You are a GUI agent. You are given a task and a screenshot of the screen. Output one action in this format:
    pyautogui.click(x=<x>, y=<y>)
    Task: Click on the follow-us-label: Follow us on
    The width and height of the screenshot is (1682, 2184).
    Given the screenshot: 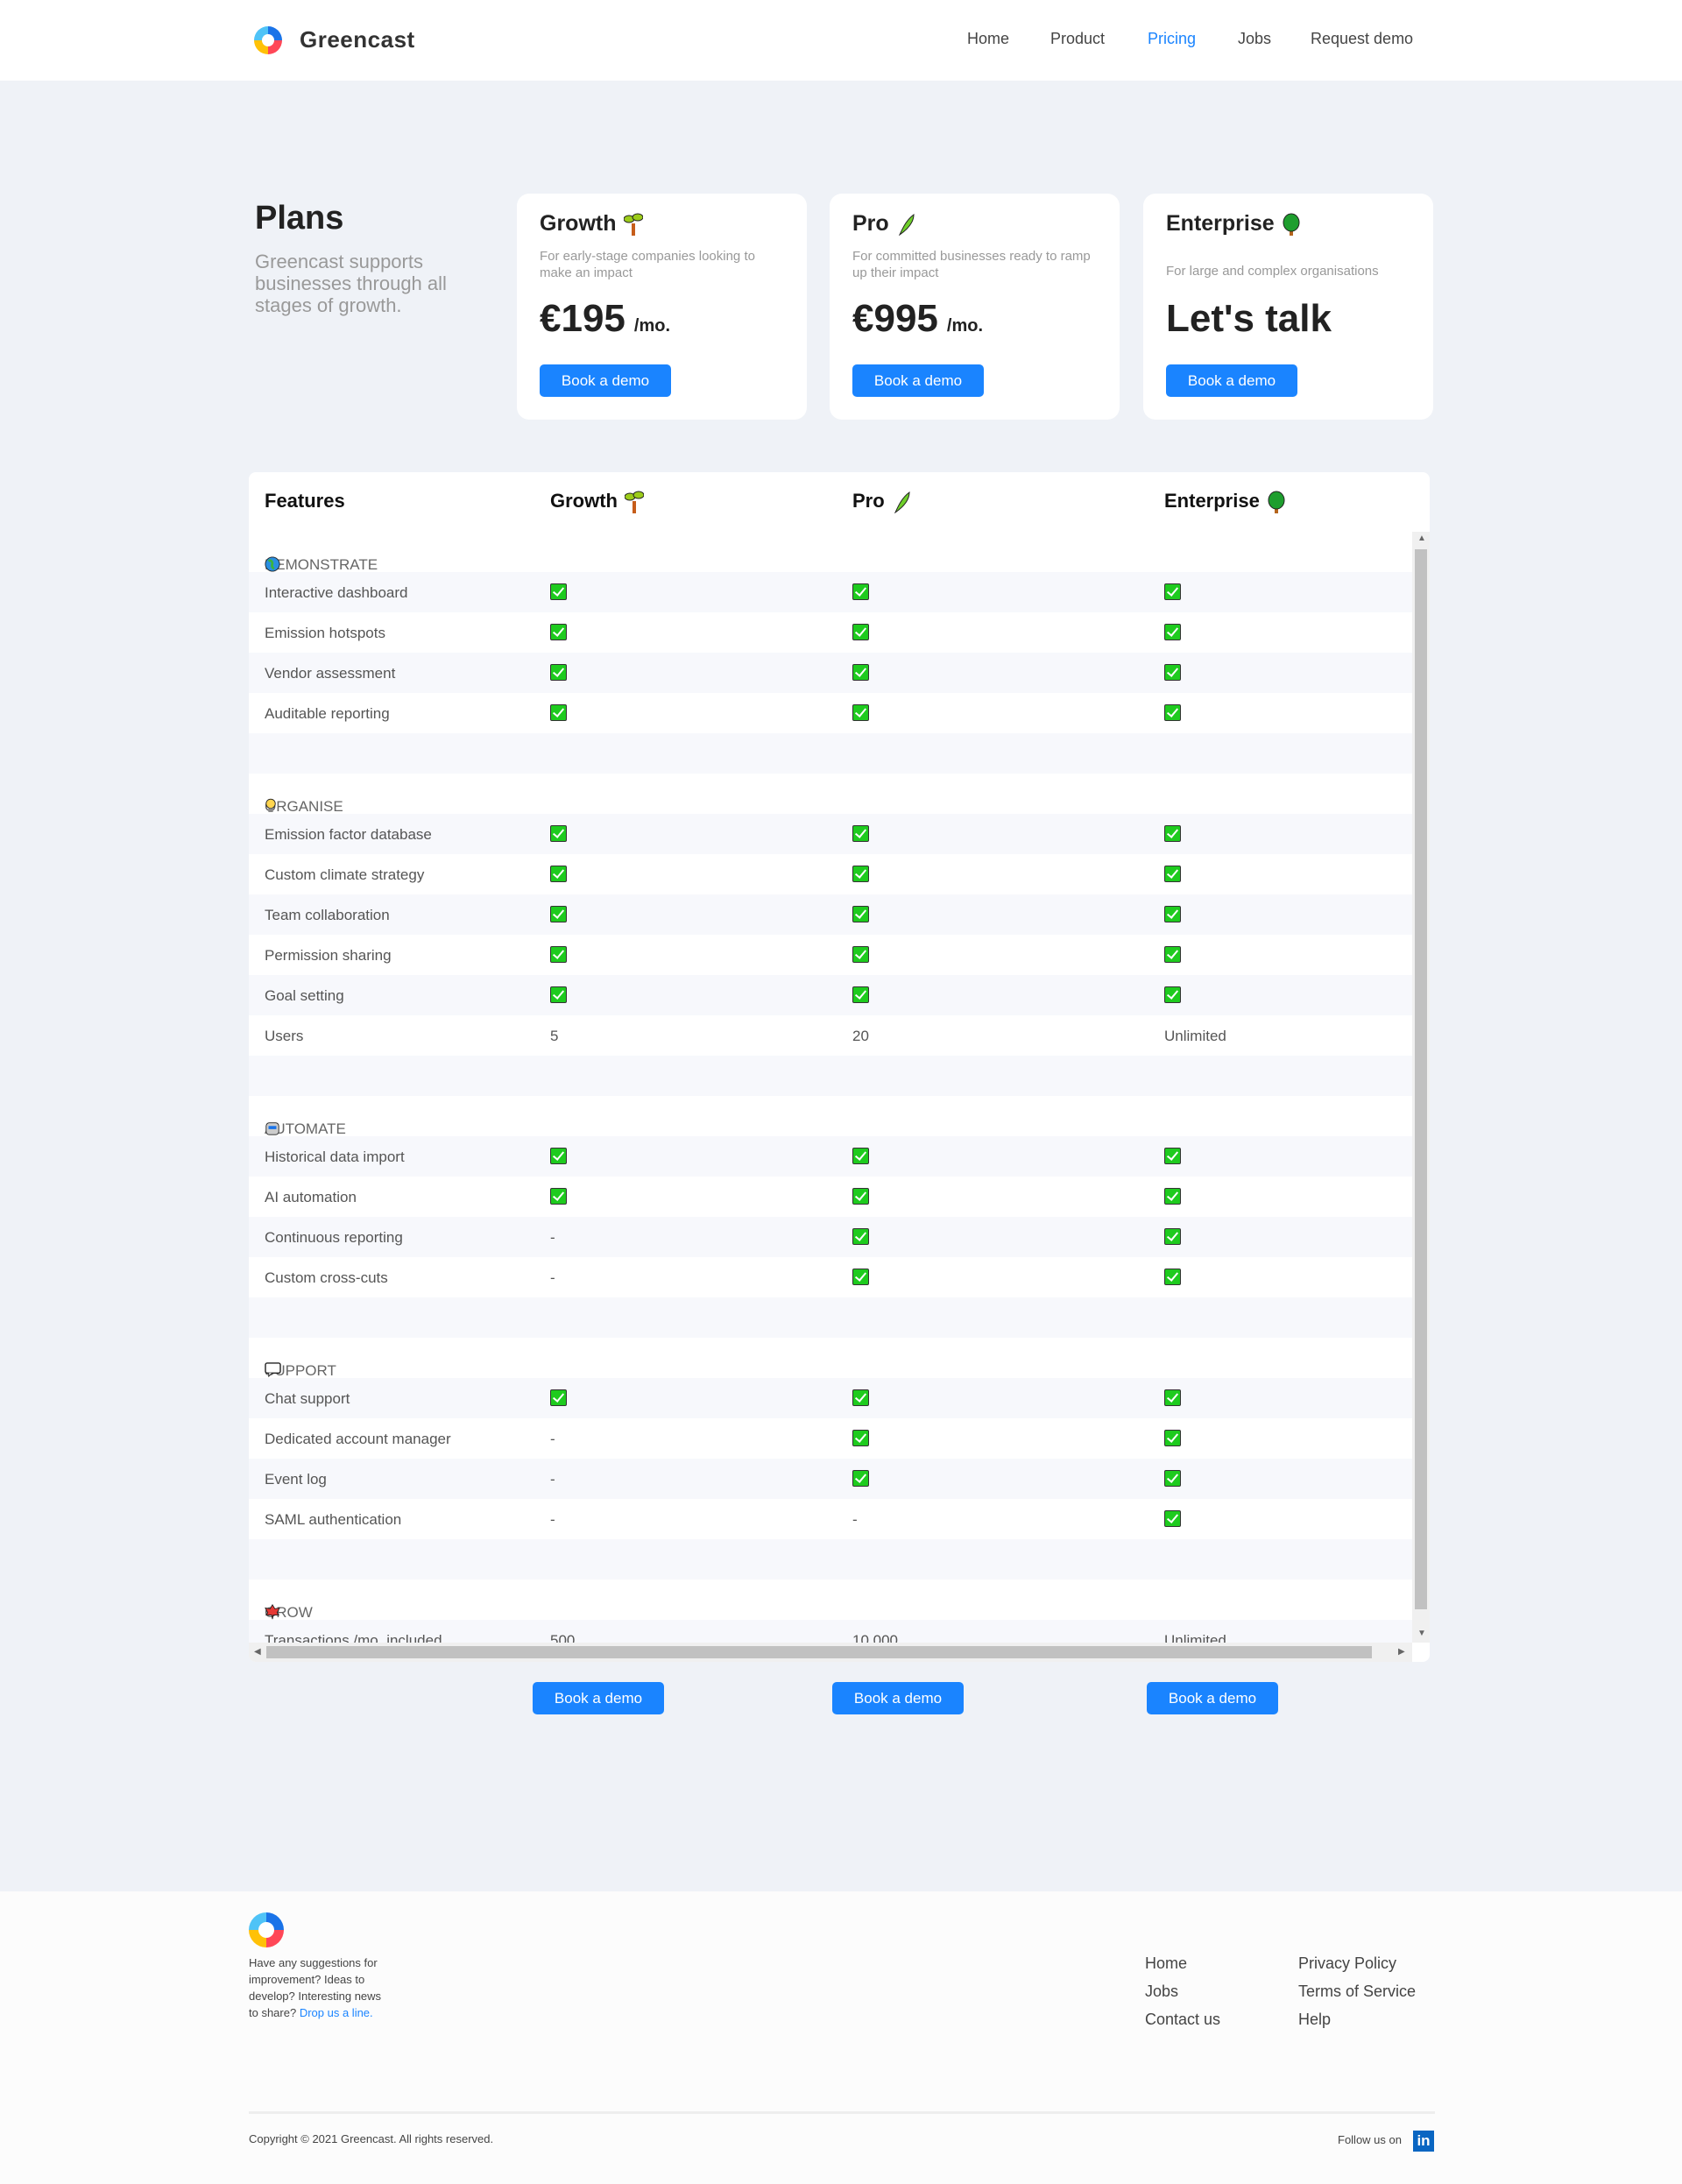 What is the action you would take?
    pyautogui.click(x=1370, y=2139)
    